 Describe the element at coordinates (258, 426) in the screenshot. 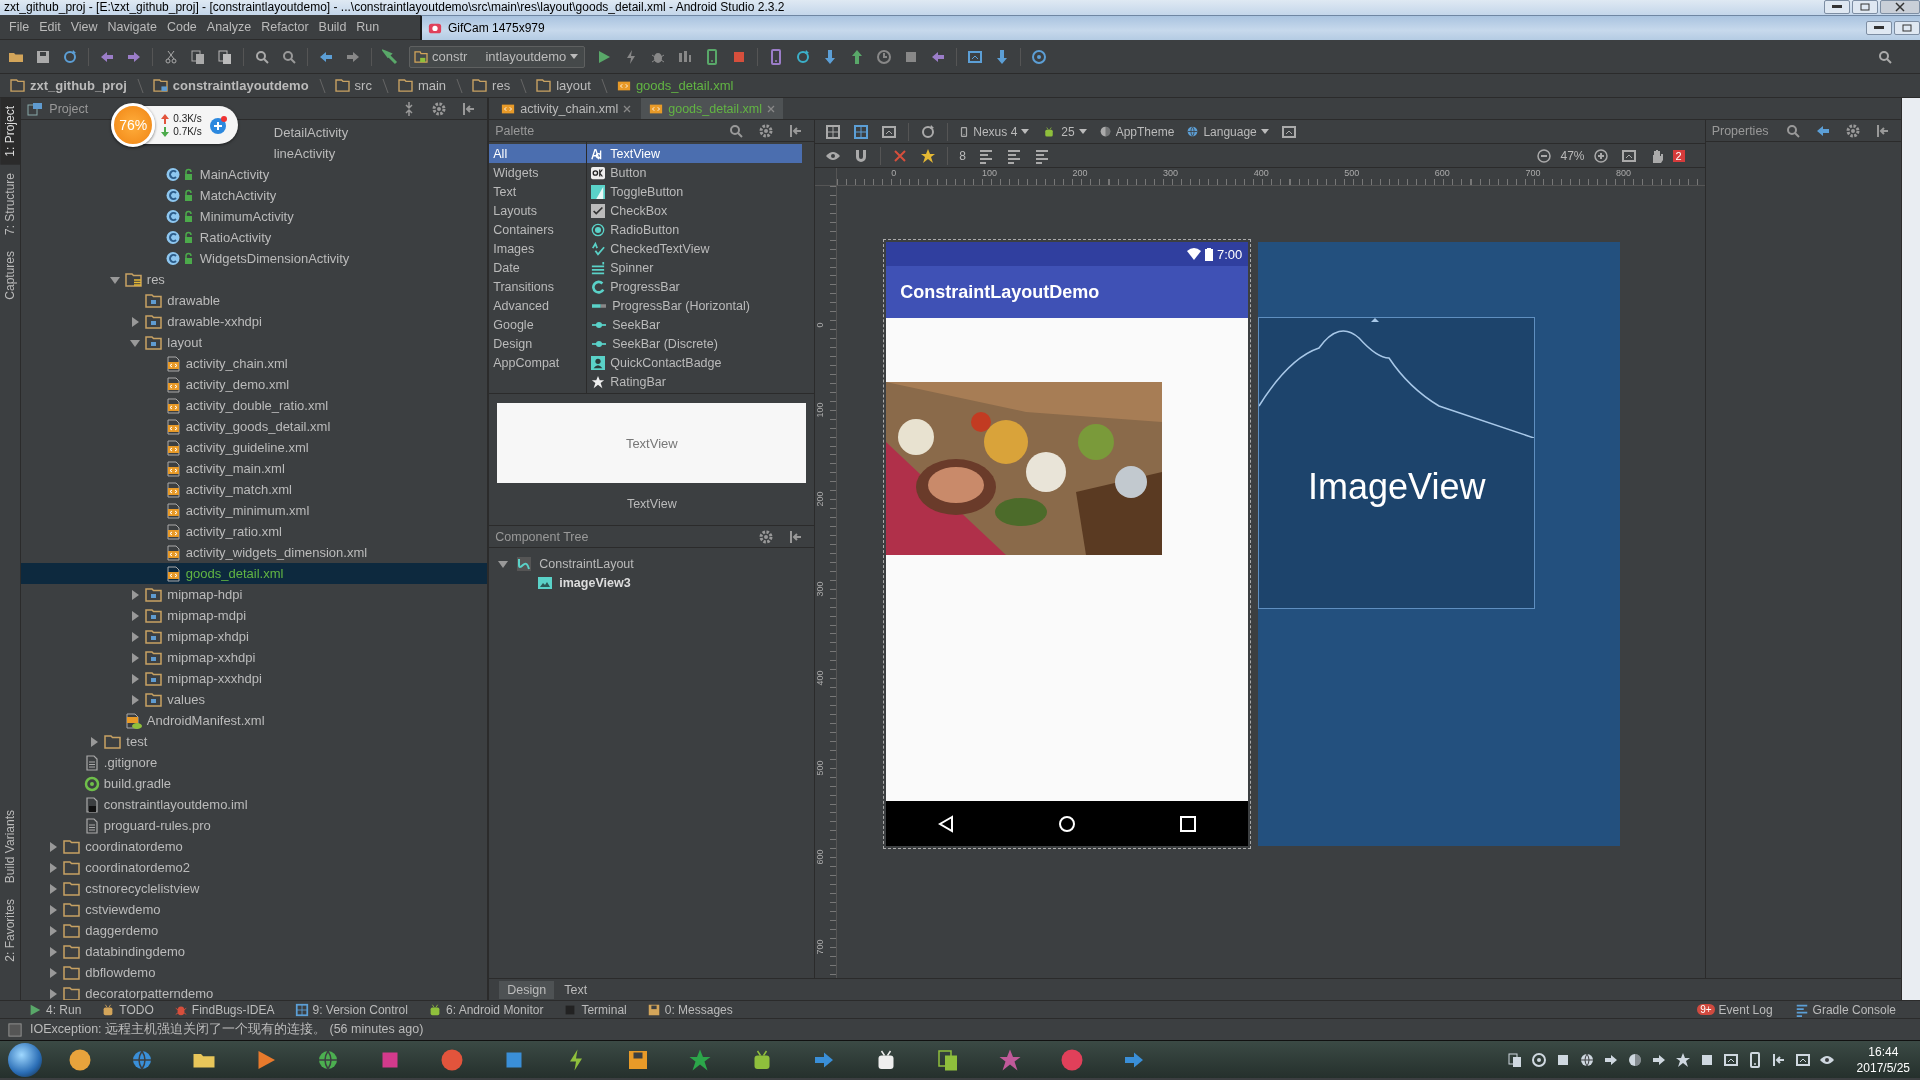

I see `tree-item: activity_goods_detail.xml` at that location.